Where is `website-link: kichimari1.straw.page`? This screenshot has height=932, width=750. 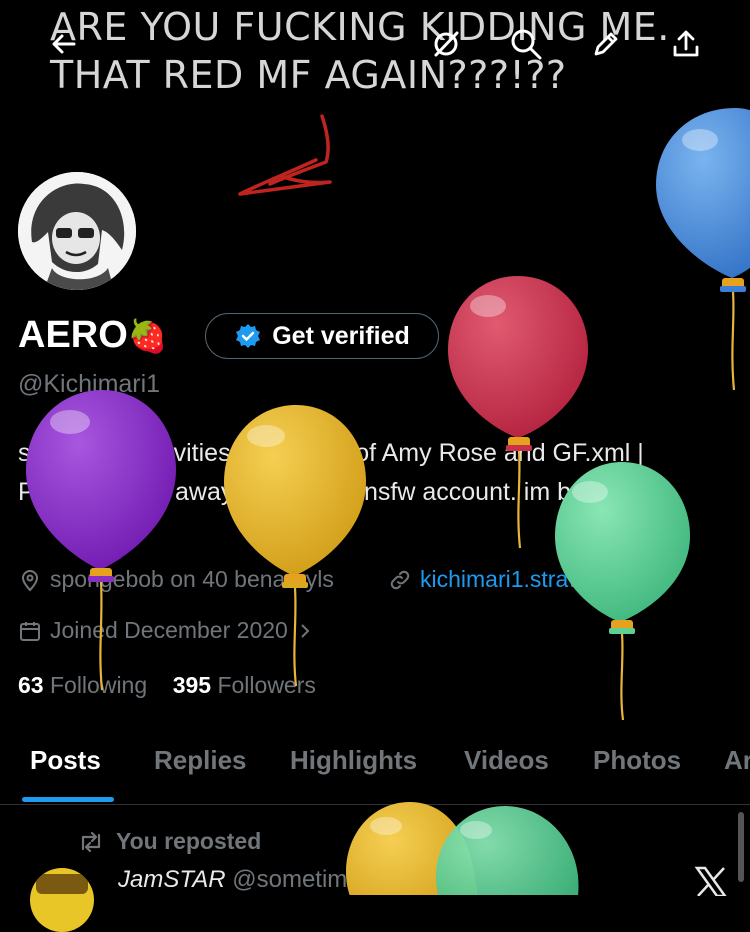
website-link: kichimari1.straw.page is located at coordinates (530, 579).